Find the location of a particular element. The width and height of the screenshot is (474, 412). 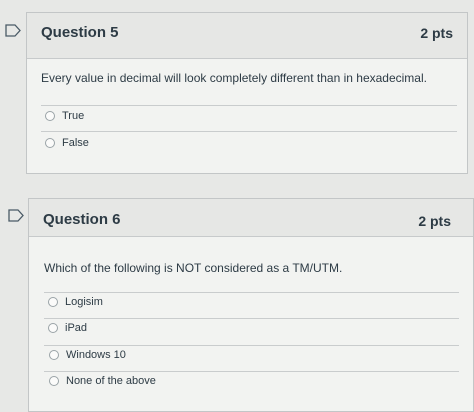

answer-option: iPad is located at coordinates (67, 328).